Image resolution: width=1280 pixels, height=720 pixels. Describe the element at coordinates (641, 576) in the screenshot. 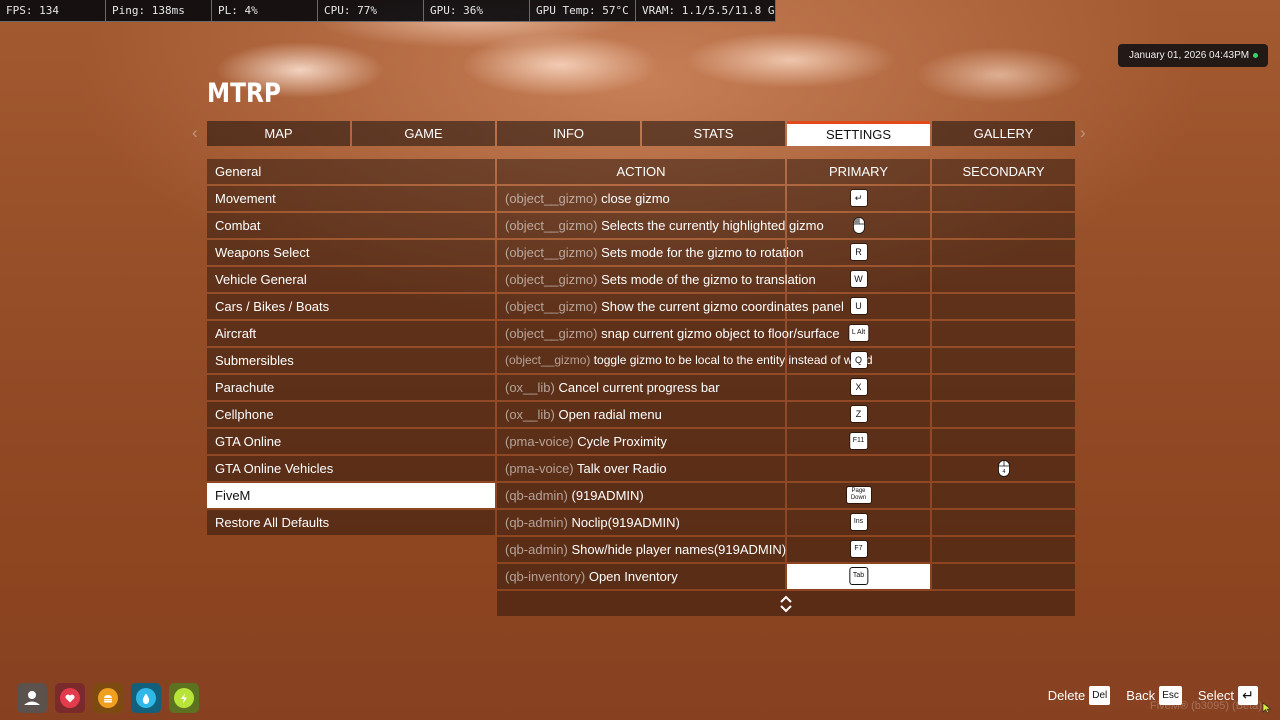

I see `action-cell: (qb-inventory) Open Inventory` at that location.